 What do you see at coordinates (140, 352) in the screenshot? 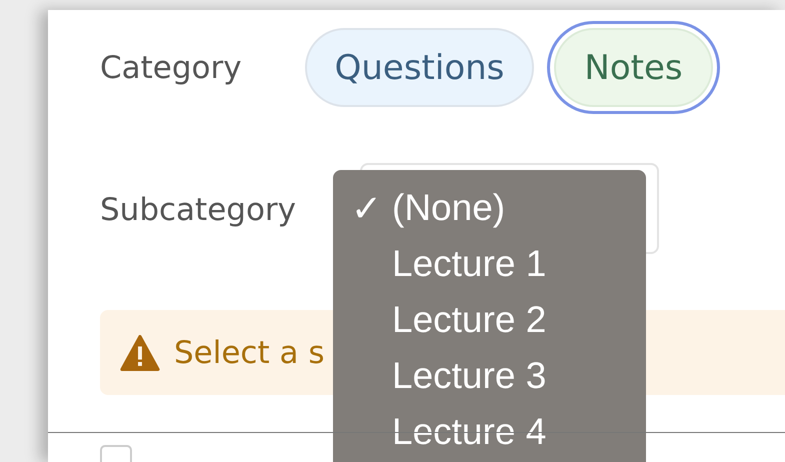
I see `warning-icon` at bounding box center [140, 352].